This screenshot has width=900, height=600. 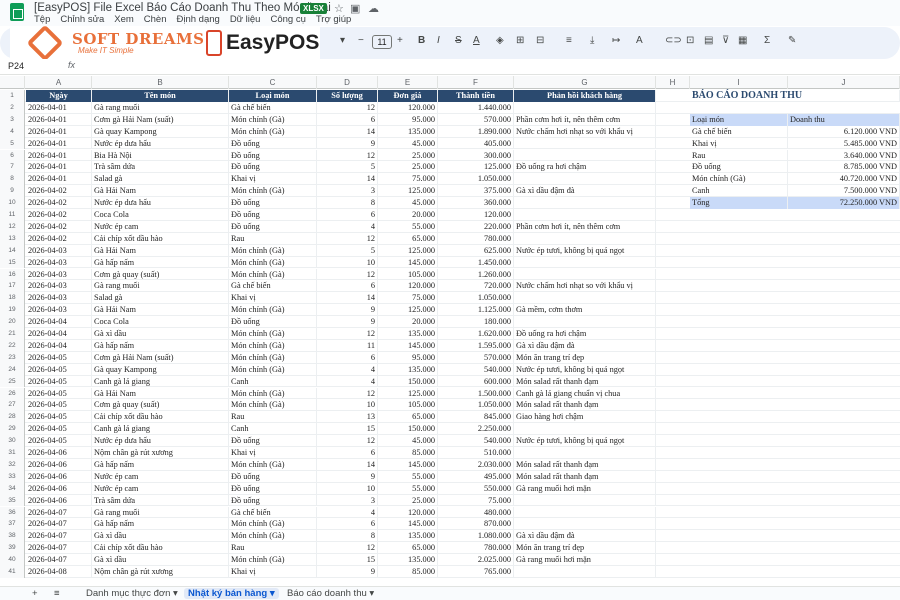 What do you see at coordinates (844, 82) in the screenshot?
I see `column-header-j: J` at bounding box center [844, 82].